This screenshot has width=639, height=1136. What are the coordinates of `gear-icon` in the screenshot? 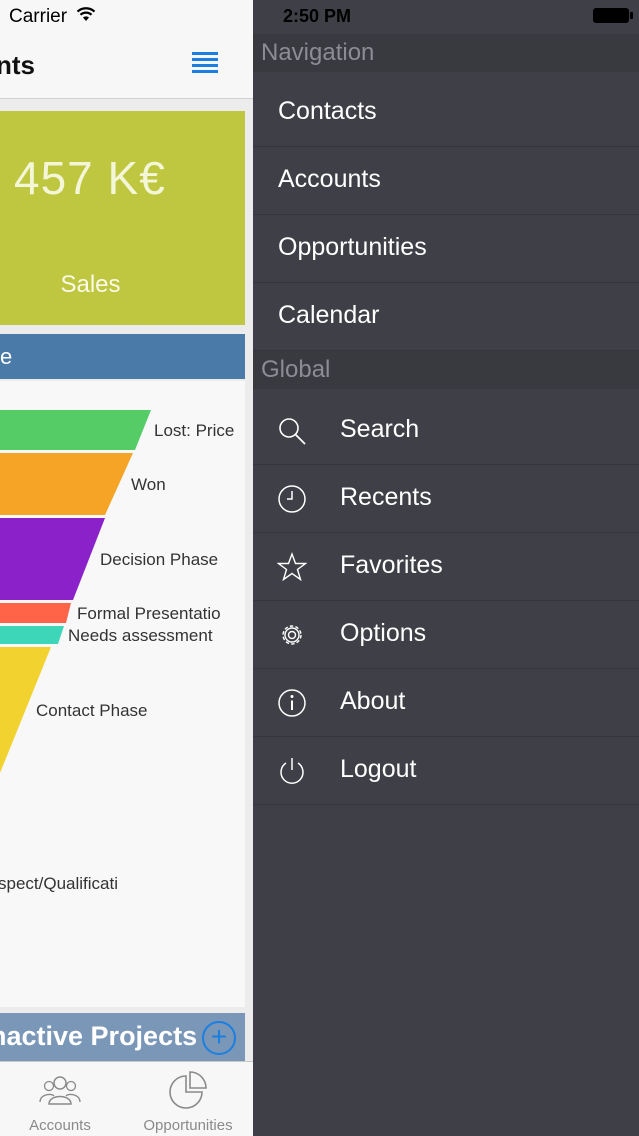 It's located at (292, 635).